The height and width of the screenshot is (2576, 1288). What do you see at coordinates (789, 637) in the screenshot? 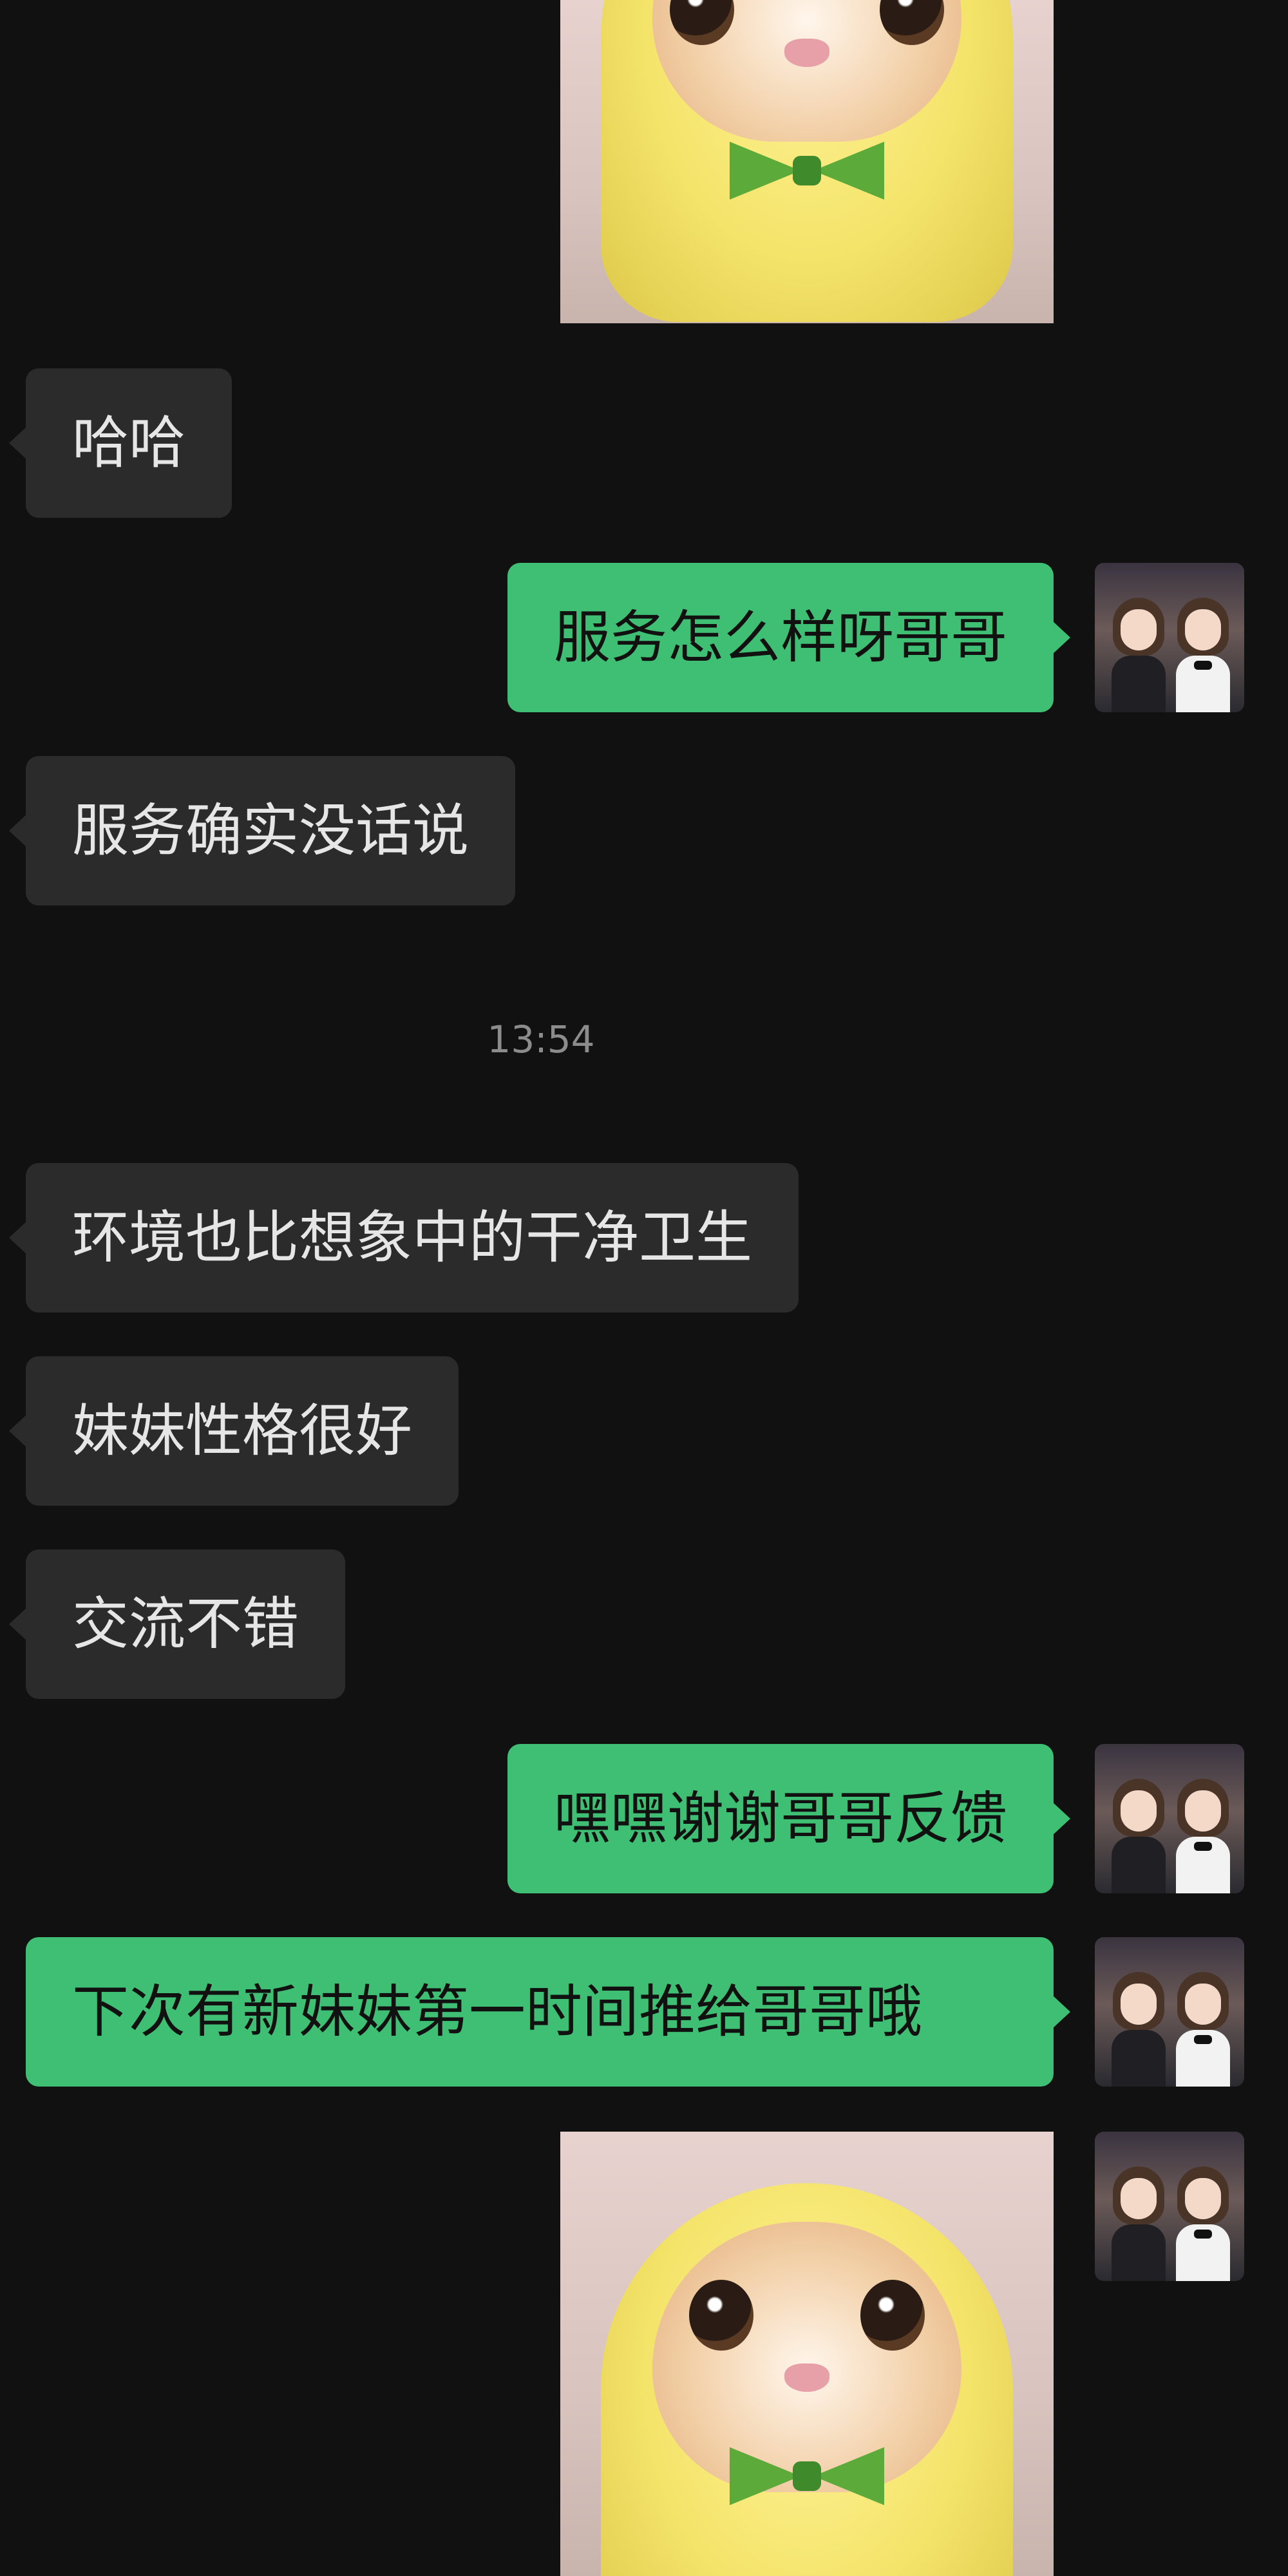
I see `message-bubble-outgoing: 服务怎么样呀哥哥` at bounding box center [789, 637].